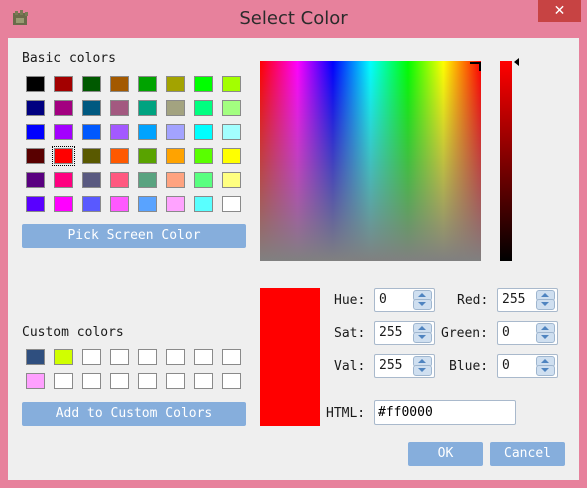 The image size is (587, 488). What do you see at coordinates (350, 300) in the screenshot?
I see `hue-label: Hue:` at bounding box center [350, 300].